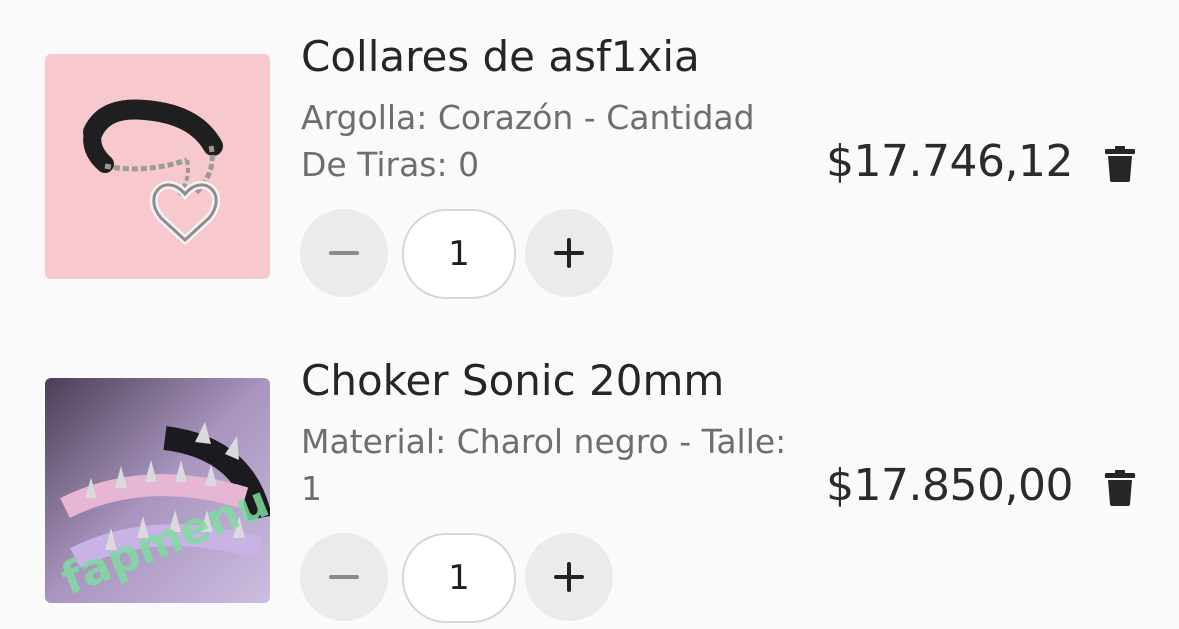 The width and height of the screenshot is (1179, 629). I want to click on item-price: $17.850,00, so click(949, 485).